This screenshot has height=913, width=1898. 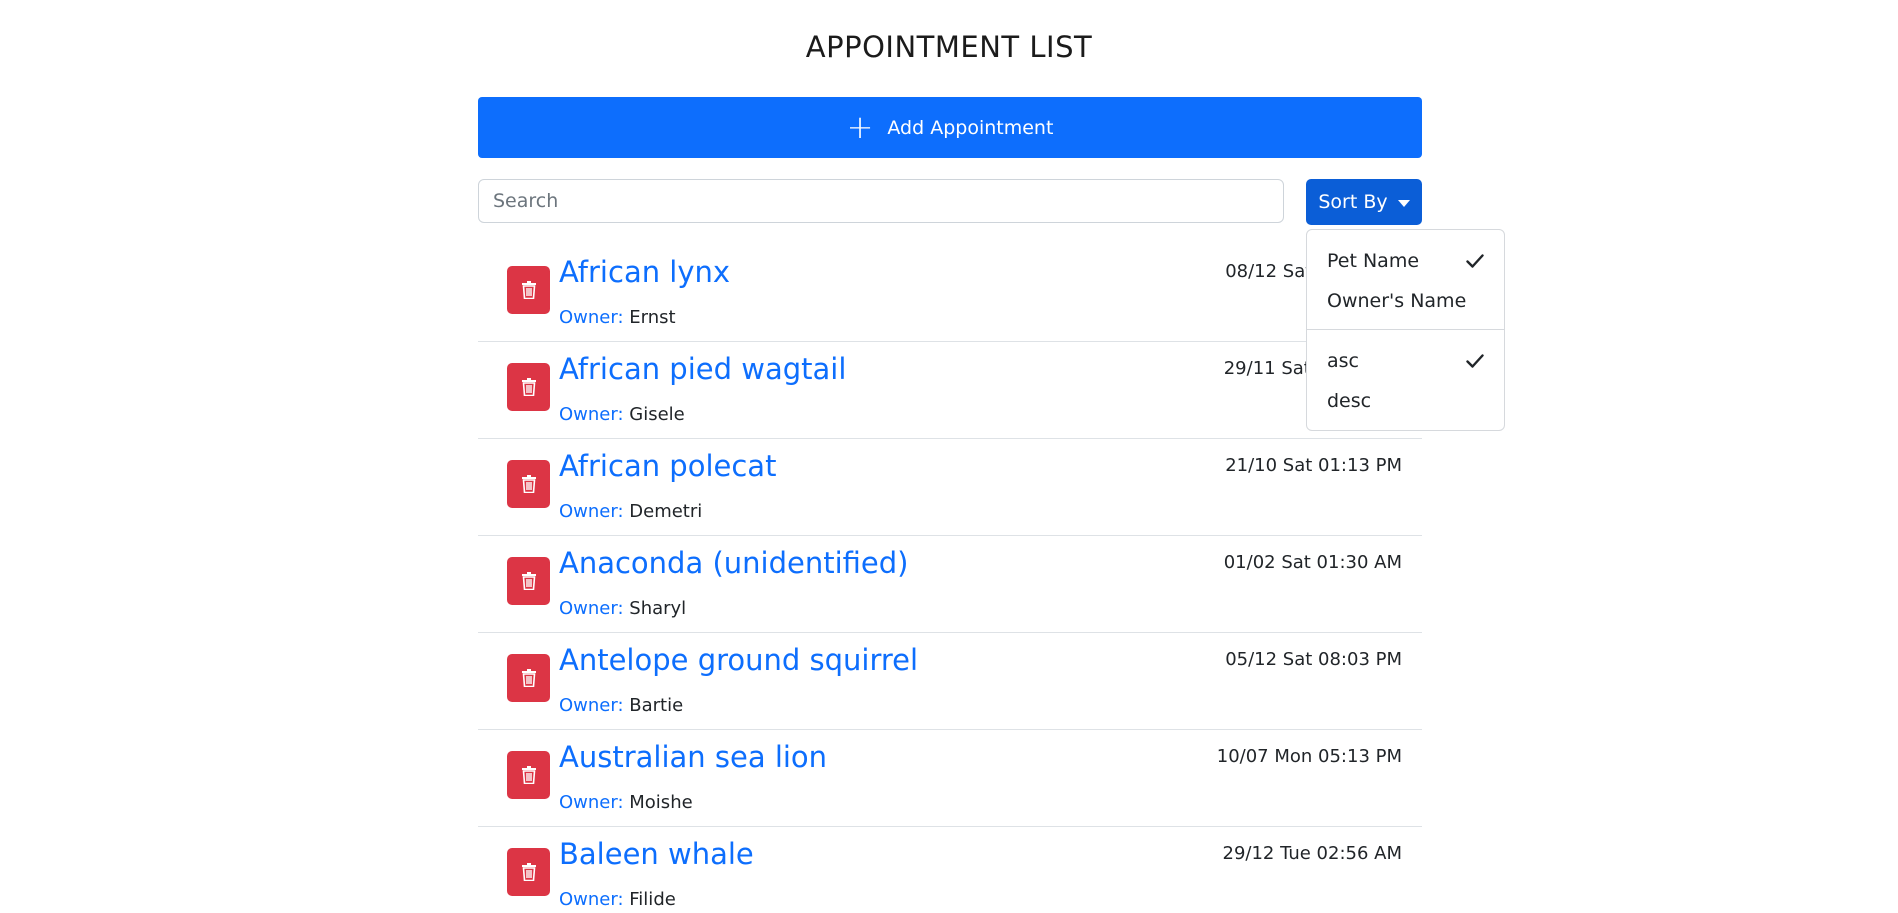 I want to click on sort-order-label: desc, so click(x=1349, y=401).